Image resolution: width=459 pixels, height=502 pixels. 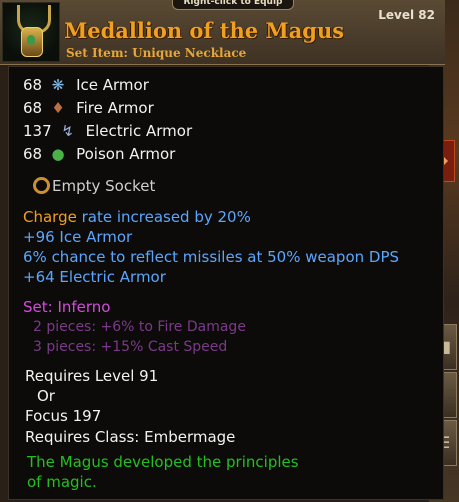 I want to click on flame-icon: ♦, so click(x=58, y=108).